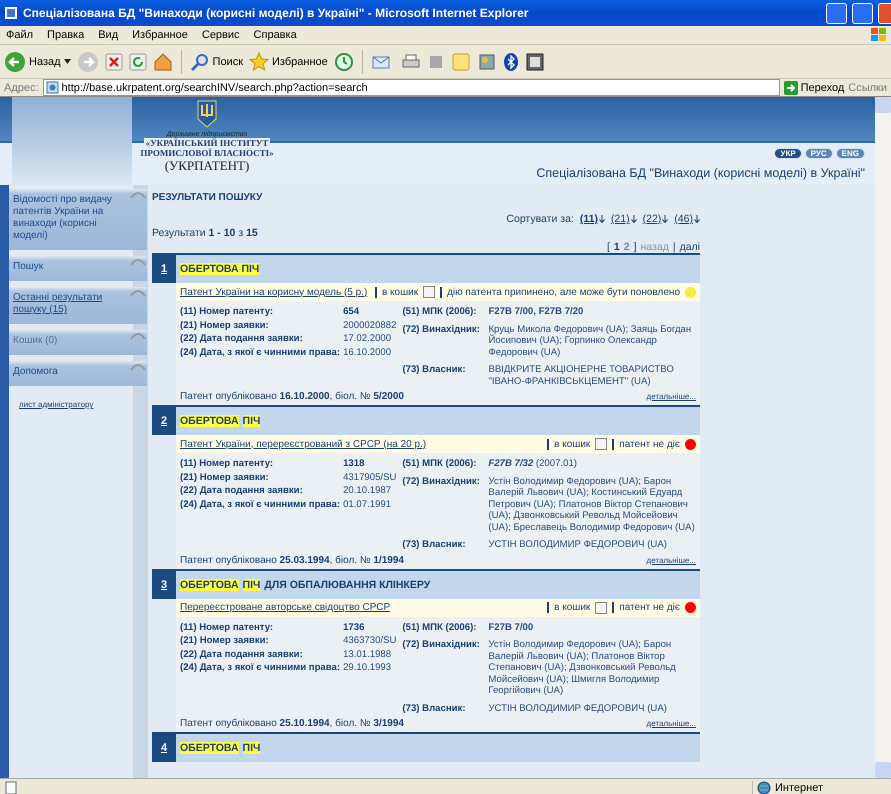 The height and width of the screenshot is (794, 891). I want to click on language-button: РУС, so click(818, 153).